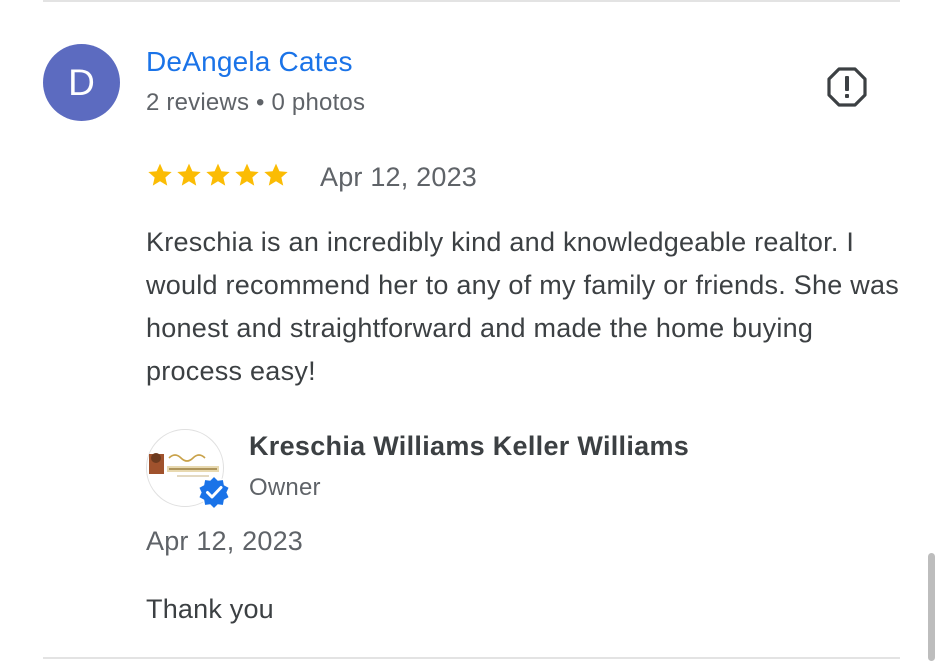 The width and height of the screenshot is (942, 661). I want to click on reviewer-meta: 2 reviews • 0 photos, so click(256, 102).